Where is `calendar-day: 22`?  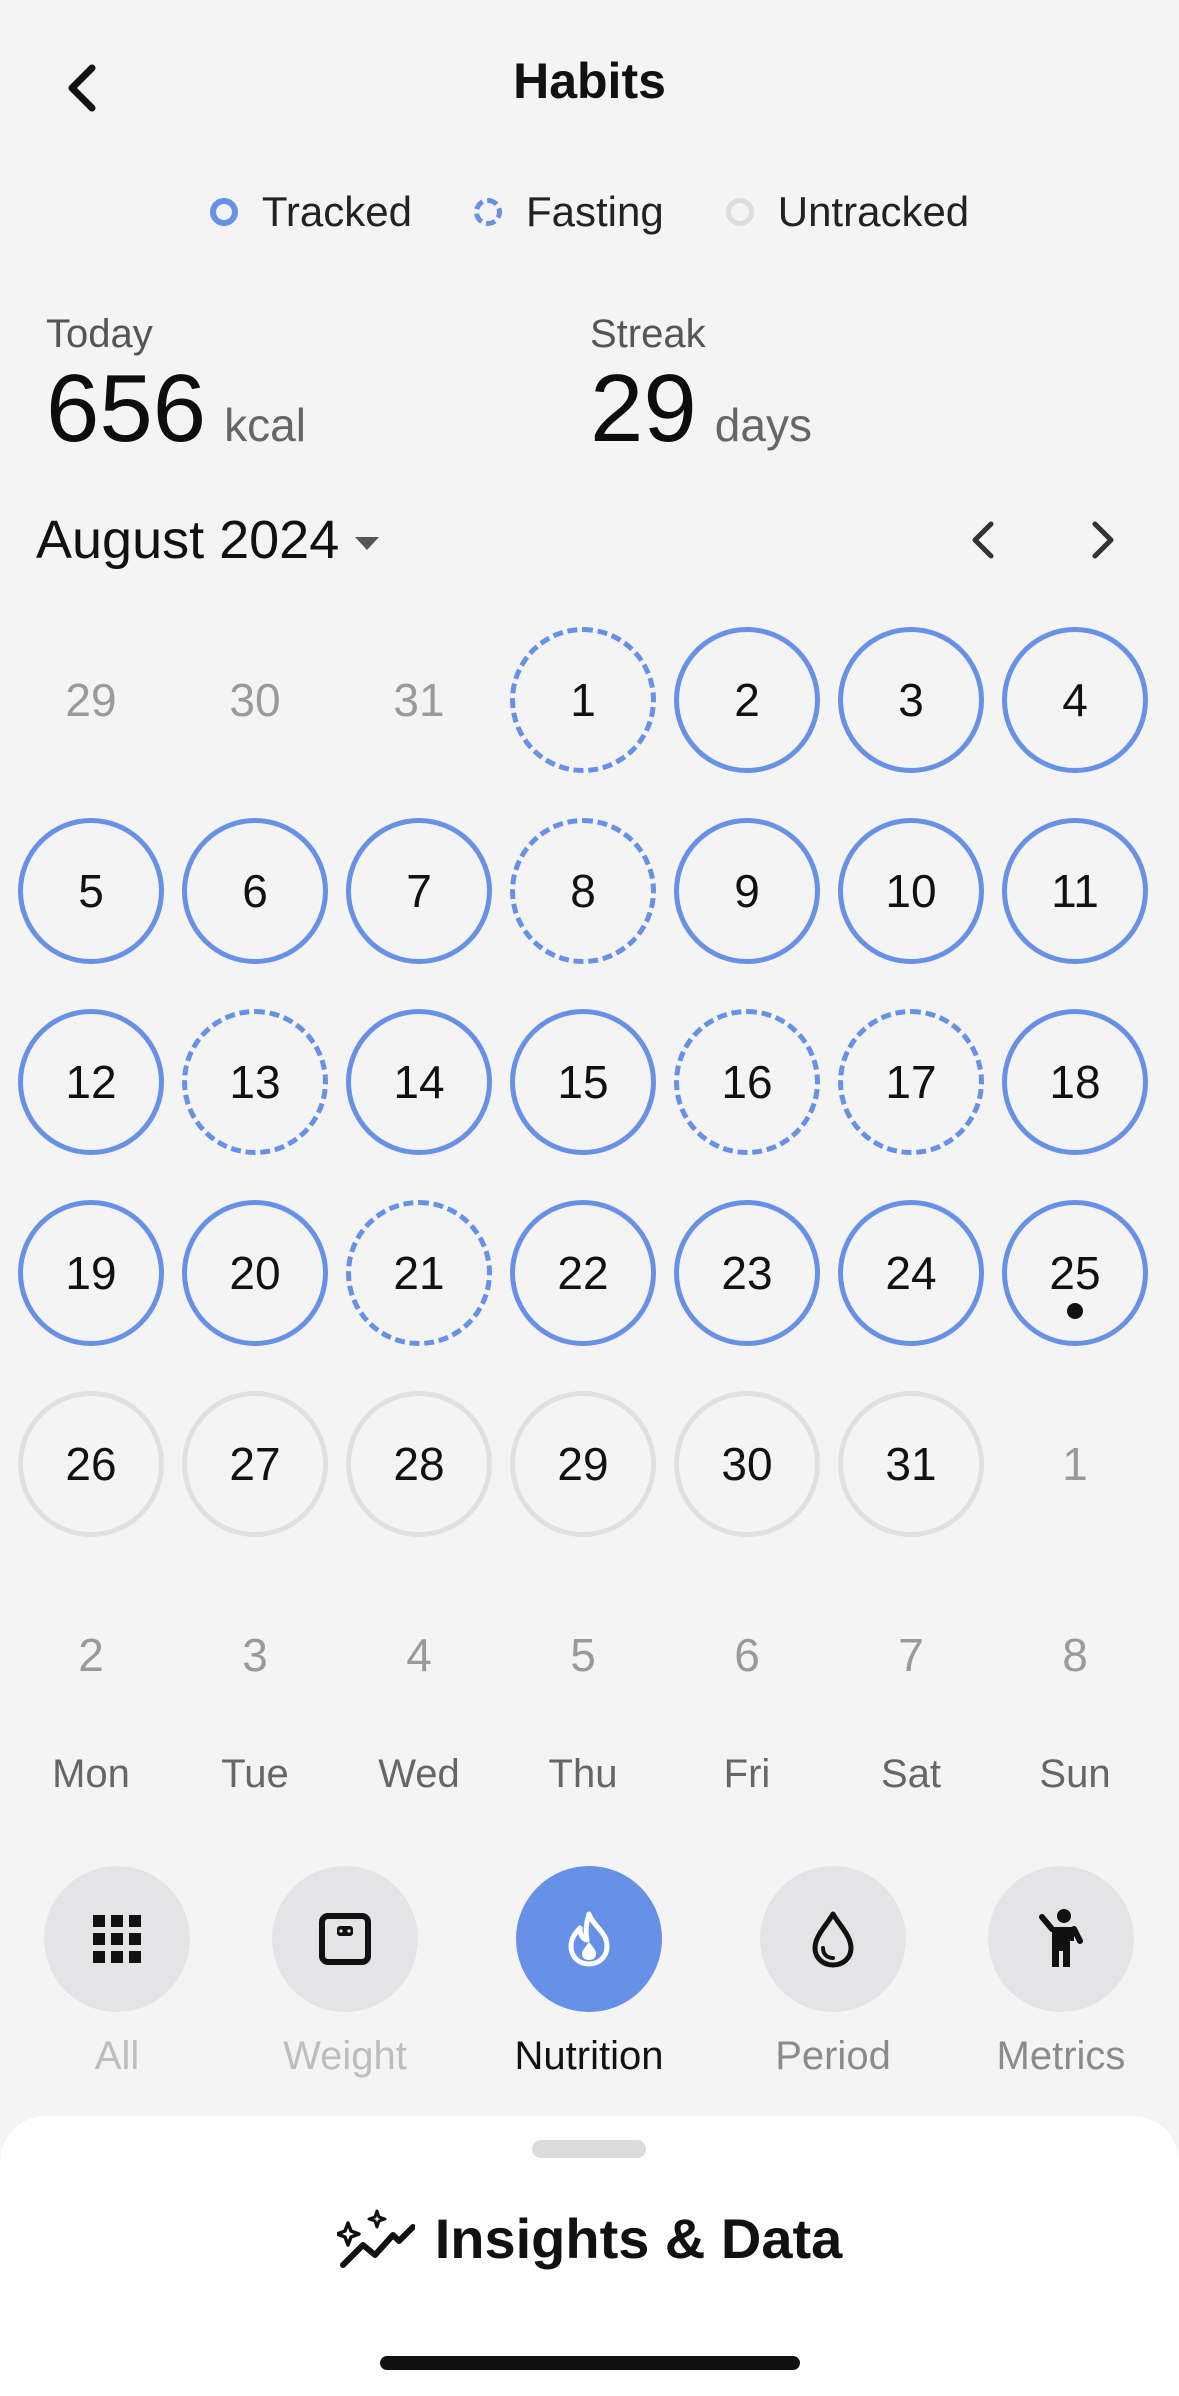 calendar-day: 22 is located at coordinates (583, 1273).